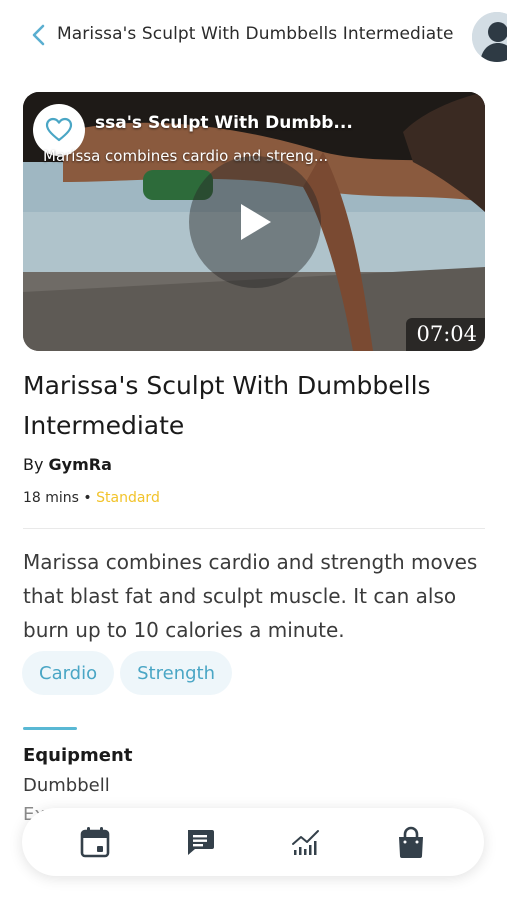  I want to click on heart-icon, so click(59, 129).